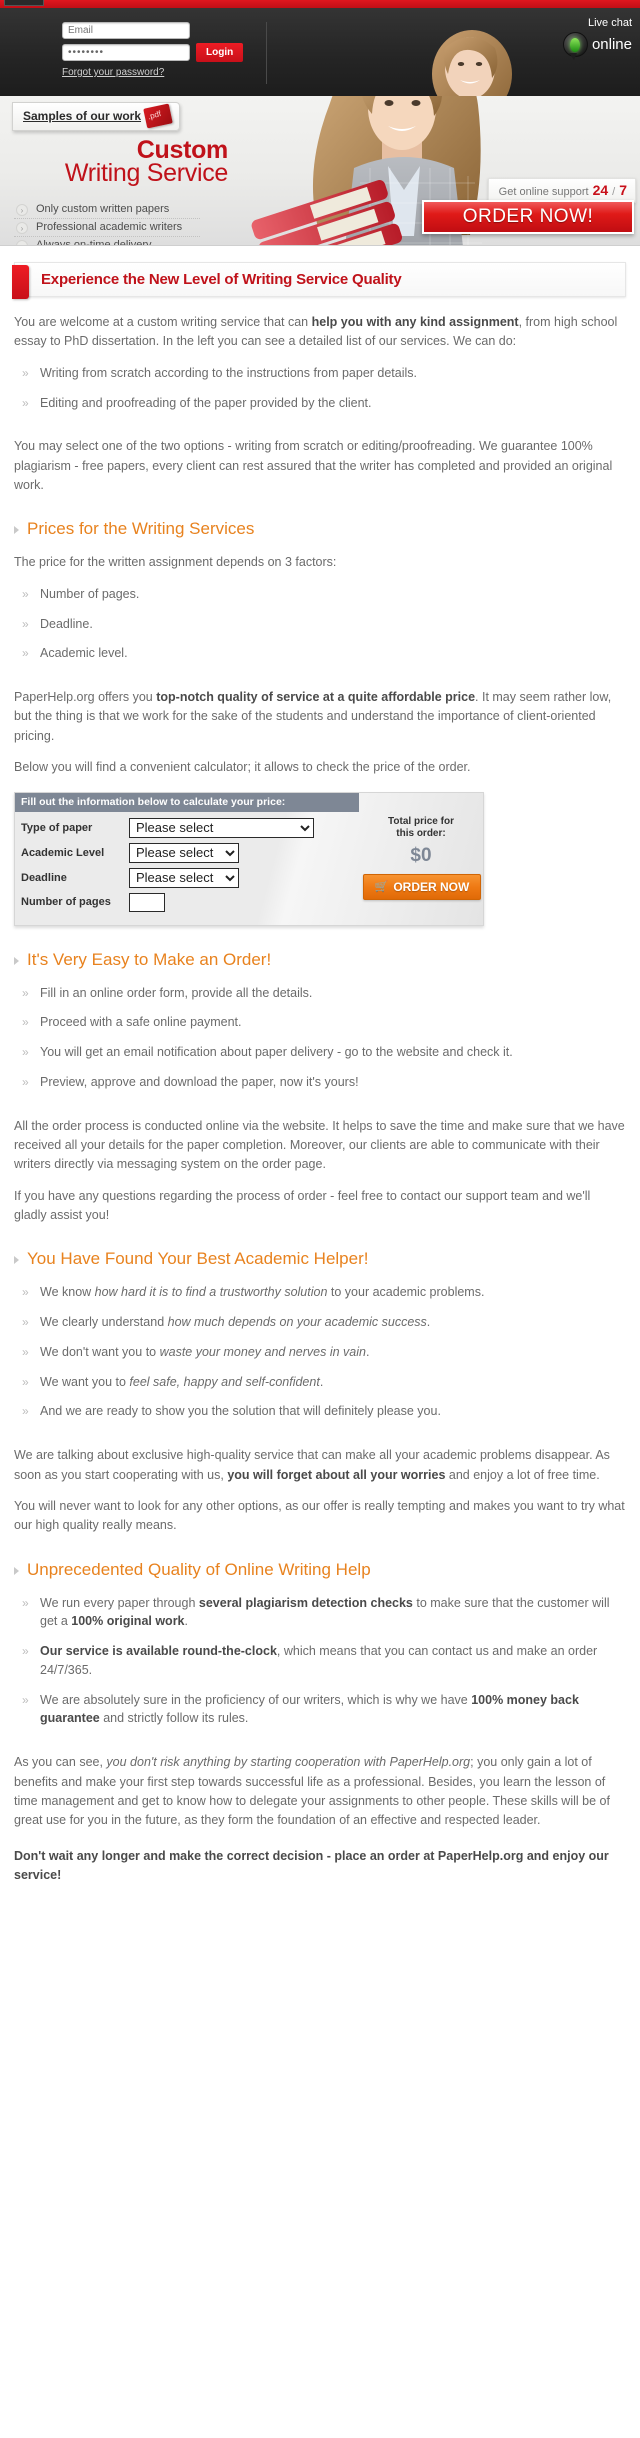 The width and height of the screenshot is (640, 2438). What do you see at coordinates (109, 227) in the screenshot?
I see `hero-bullet-label: Professional academic writers` at bounding box center [109, 227].